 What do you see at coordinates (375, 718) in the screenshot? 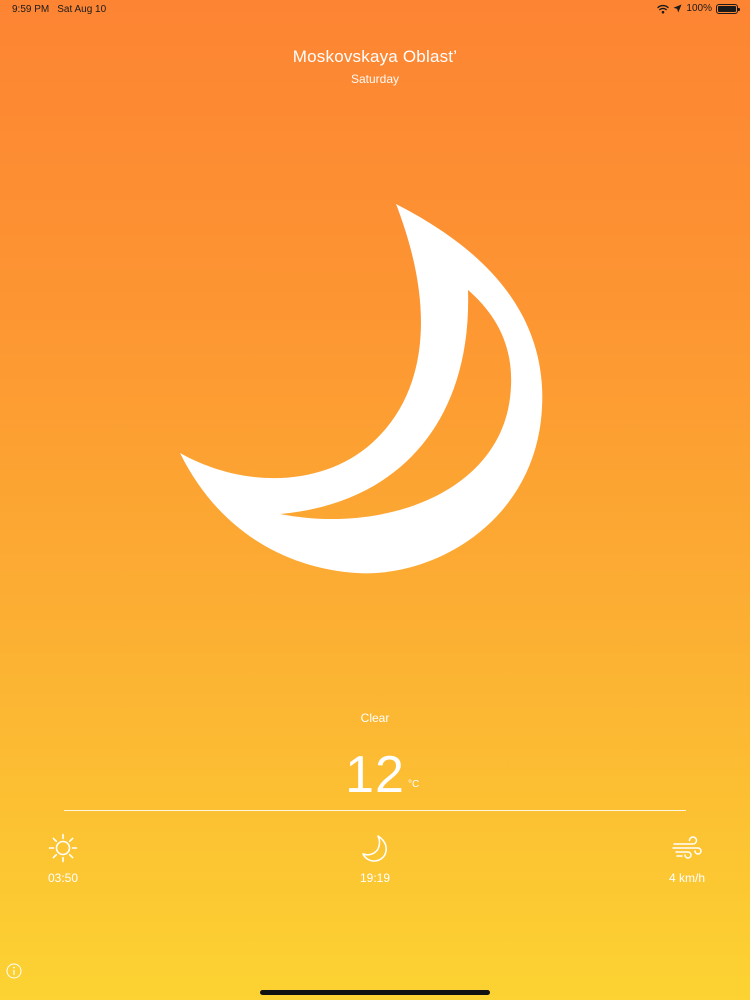
I see `weather-condition: Clear` at bounding box center [375, 718].